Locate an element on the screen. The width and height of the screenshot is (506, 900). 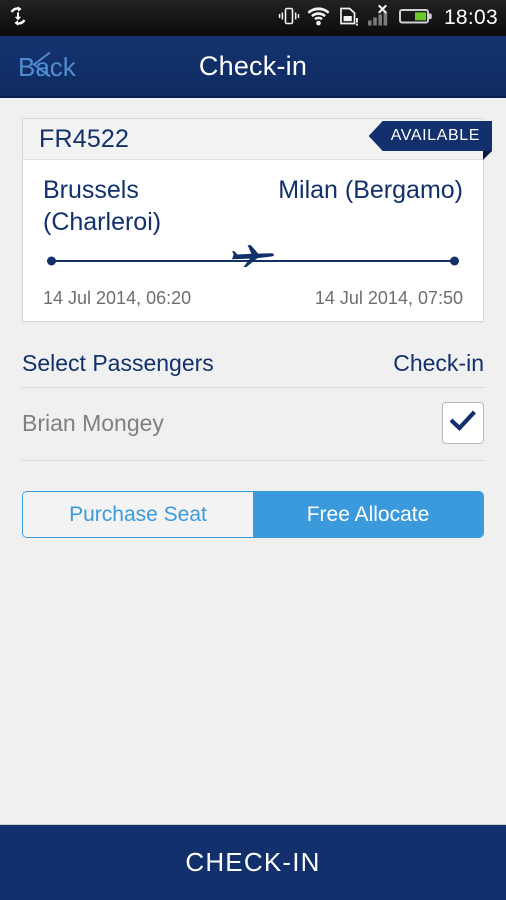
app-bar: Check-in Back is located at coordinates (253, 67).